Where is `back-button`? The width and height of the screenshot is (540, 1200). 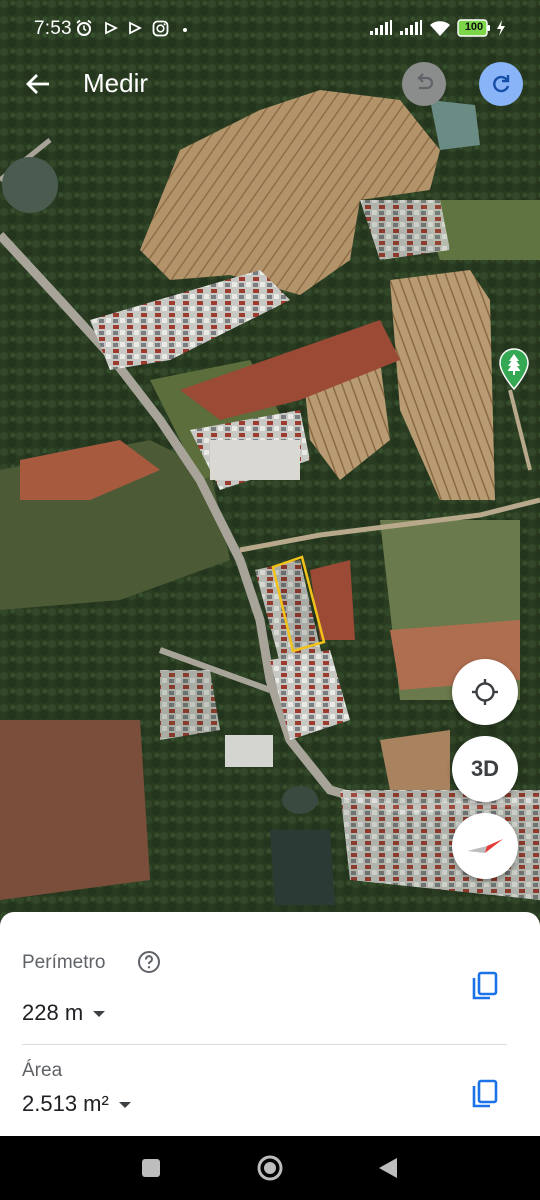 back-button is located at coordinates (38, 84).